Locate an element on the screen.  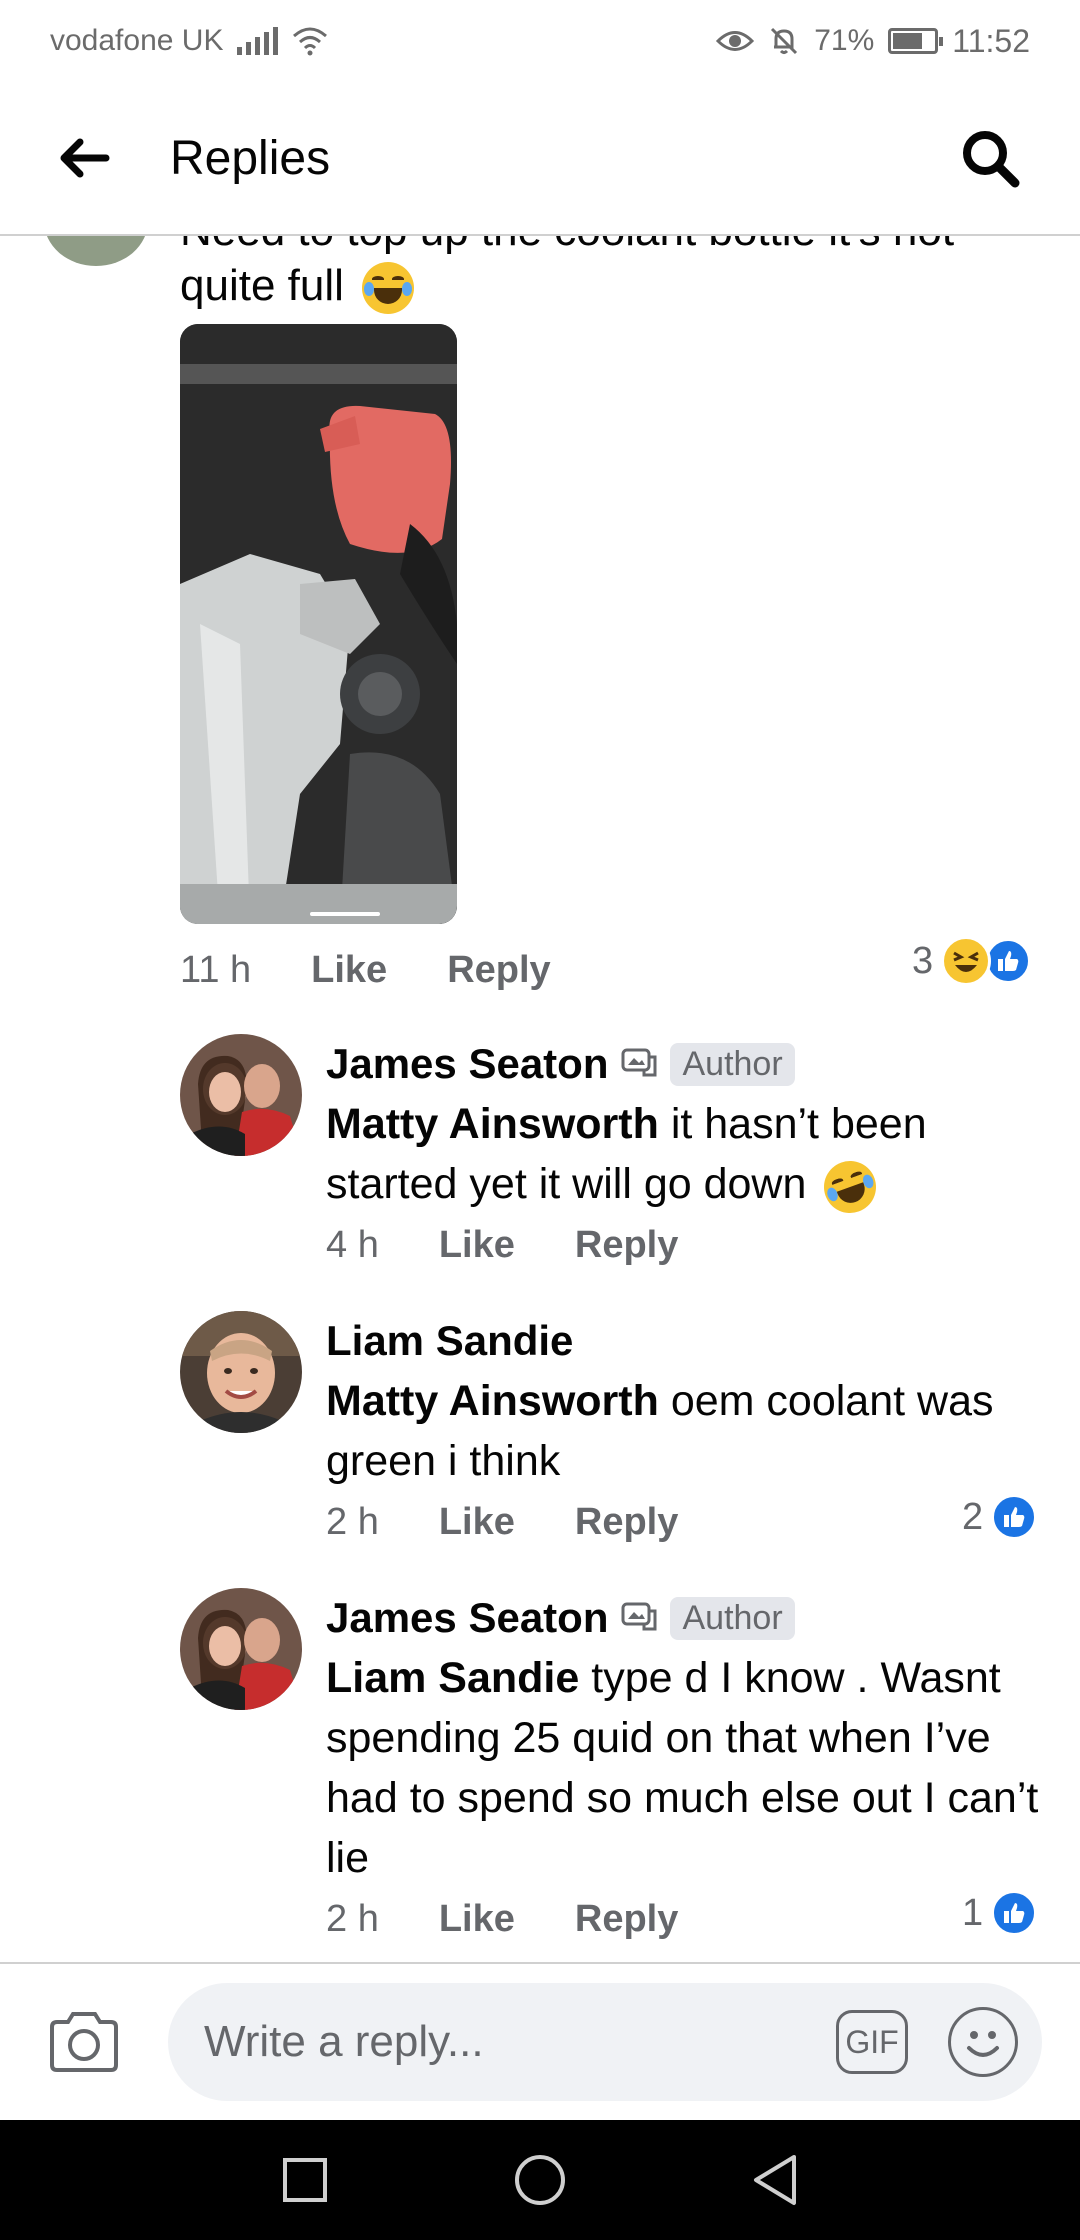
camera-icon is located at coordinates (84, 2042).